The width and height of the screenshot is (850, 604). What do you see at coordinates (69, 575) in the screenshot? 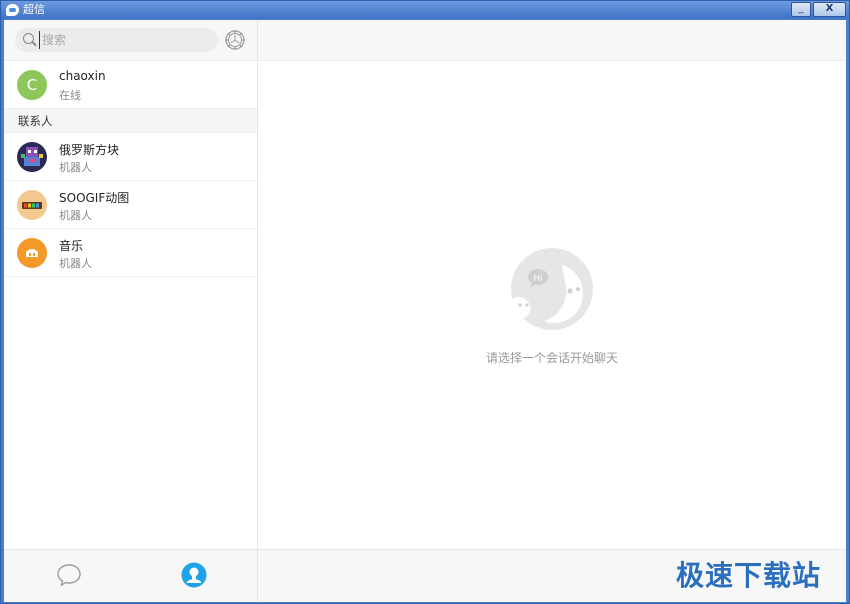
I see `chat-bubble-icon` at bounding box center [69, 575].